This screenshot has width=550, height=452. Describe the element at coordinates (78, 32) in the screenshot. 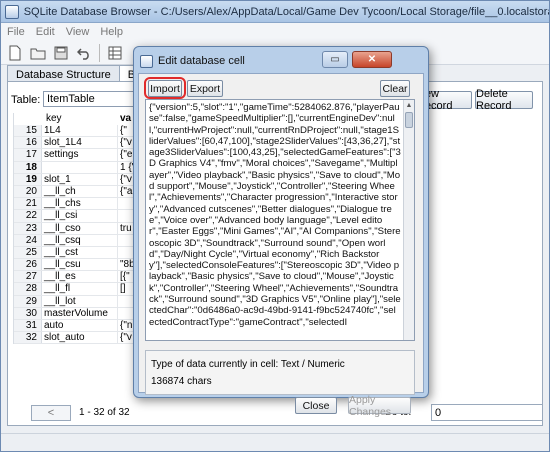

I see `menu-view: View` at that location.